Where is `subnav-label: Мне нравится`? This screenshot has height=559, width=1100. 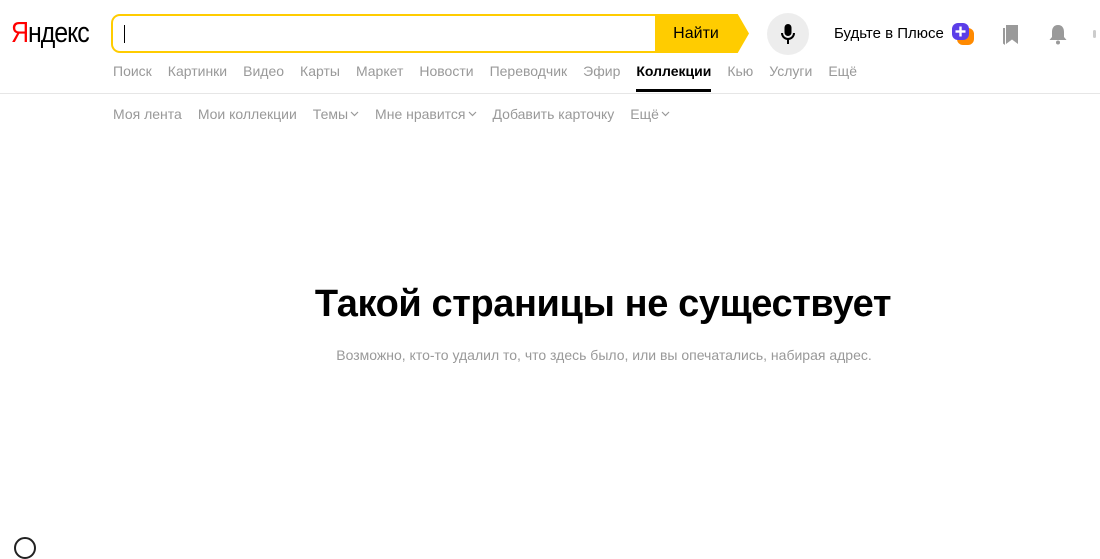 subnav-label: Мне нравится is located at coordinates (420, 114).